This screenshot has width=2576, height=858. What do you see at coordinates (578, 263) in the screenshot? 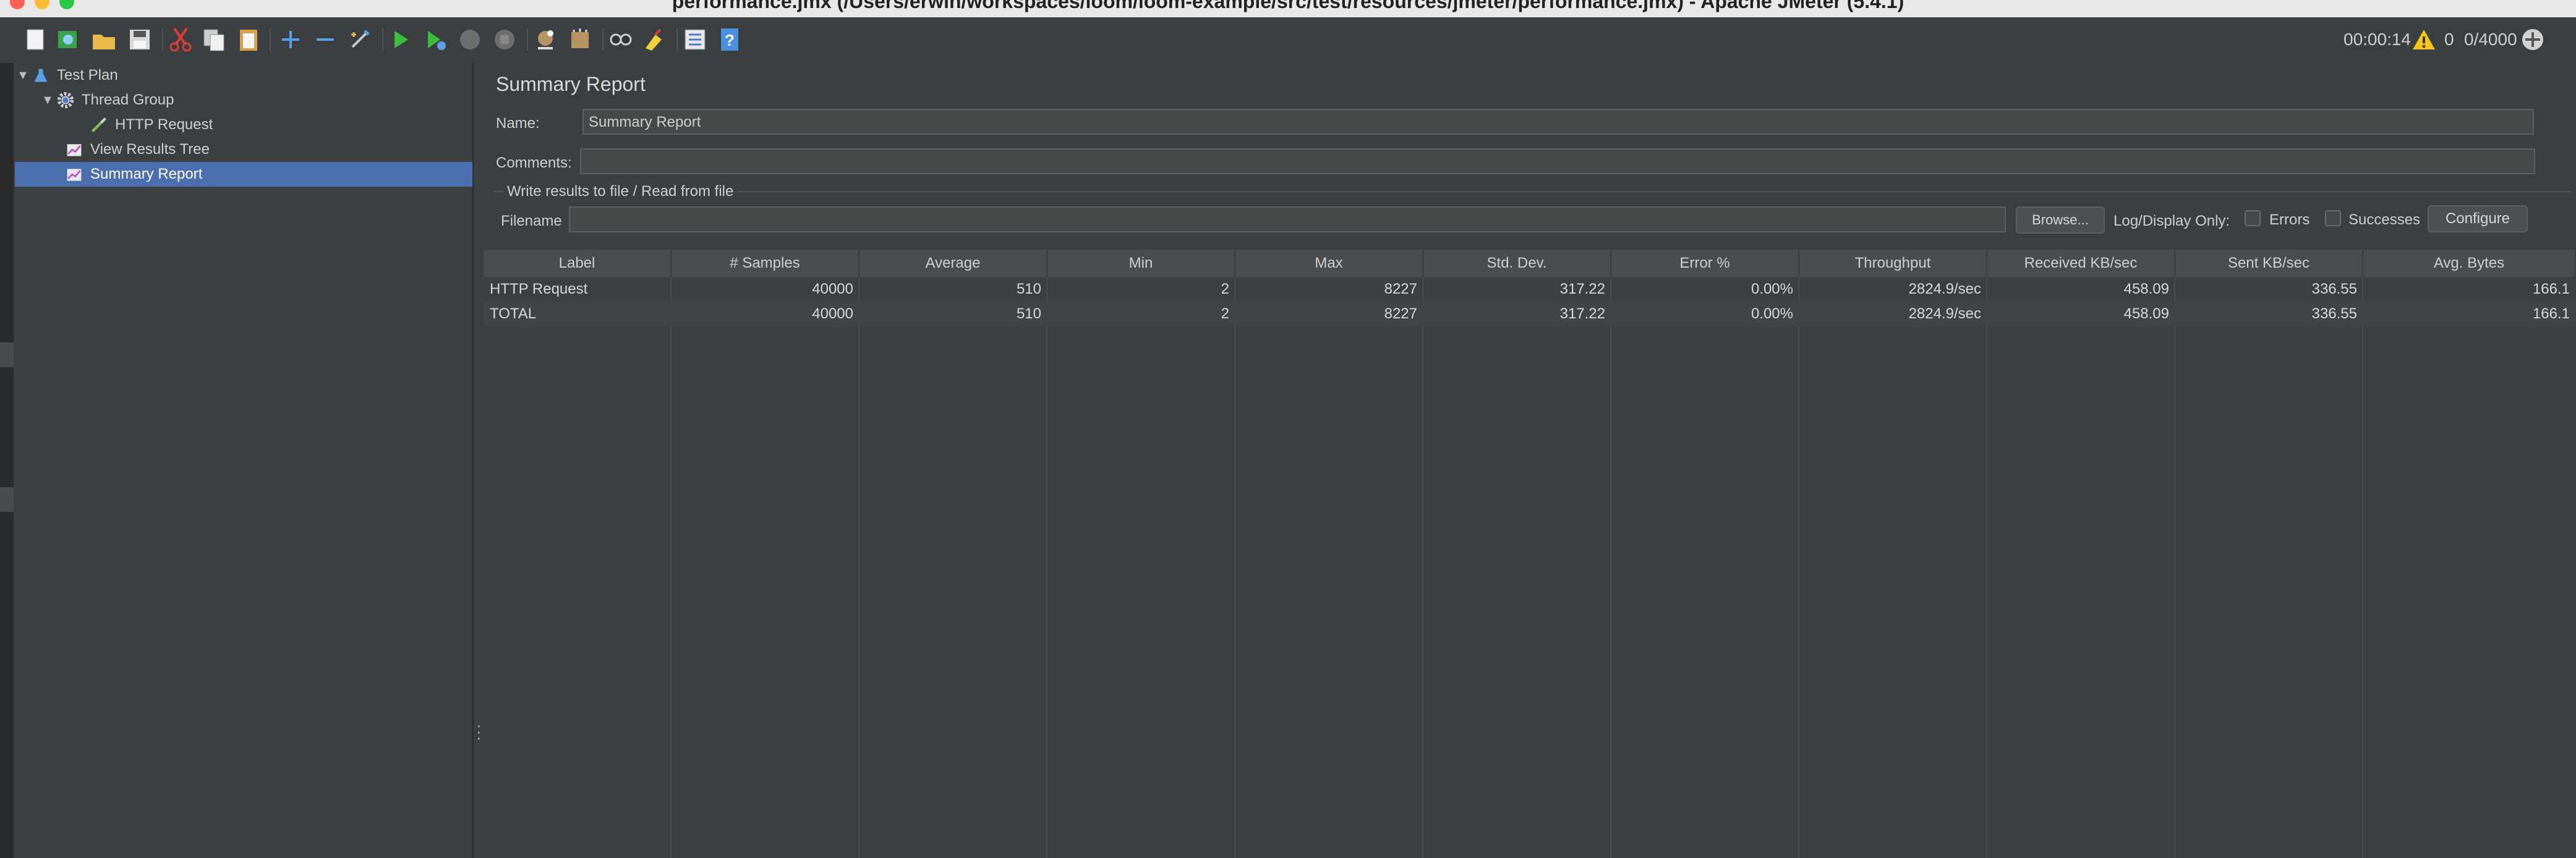
I see `column-header: Label` at bounding box center [578, 263].